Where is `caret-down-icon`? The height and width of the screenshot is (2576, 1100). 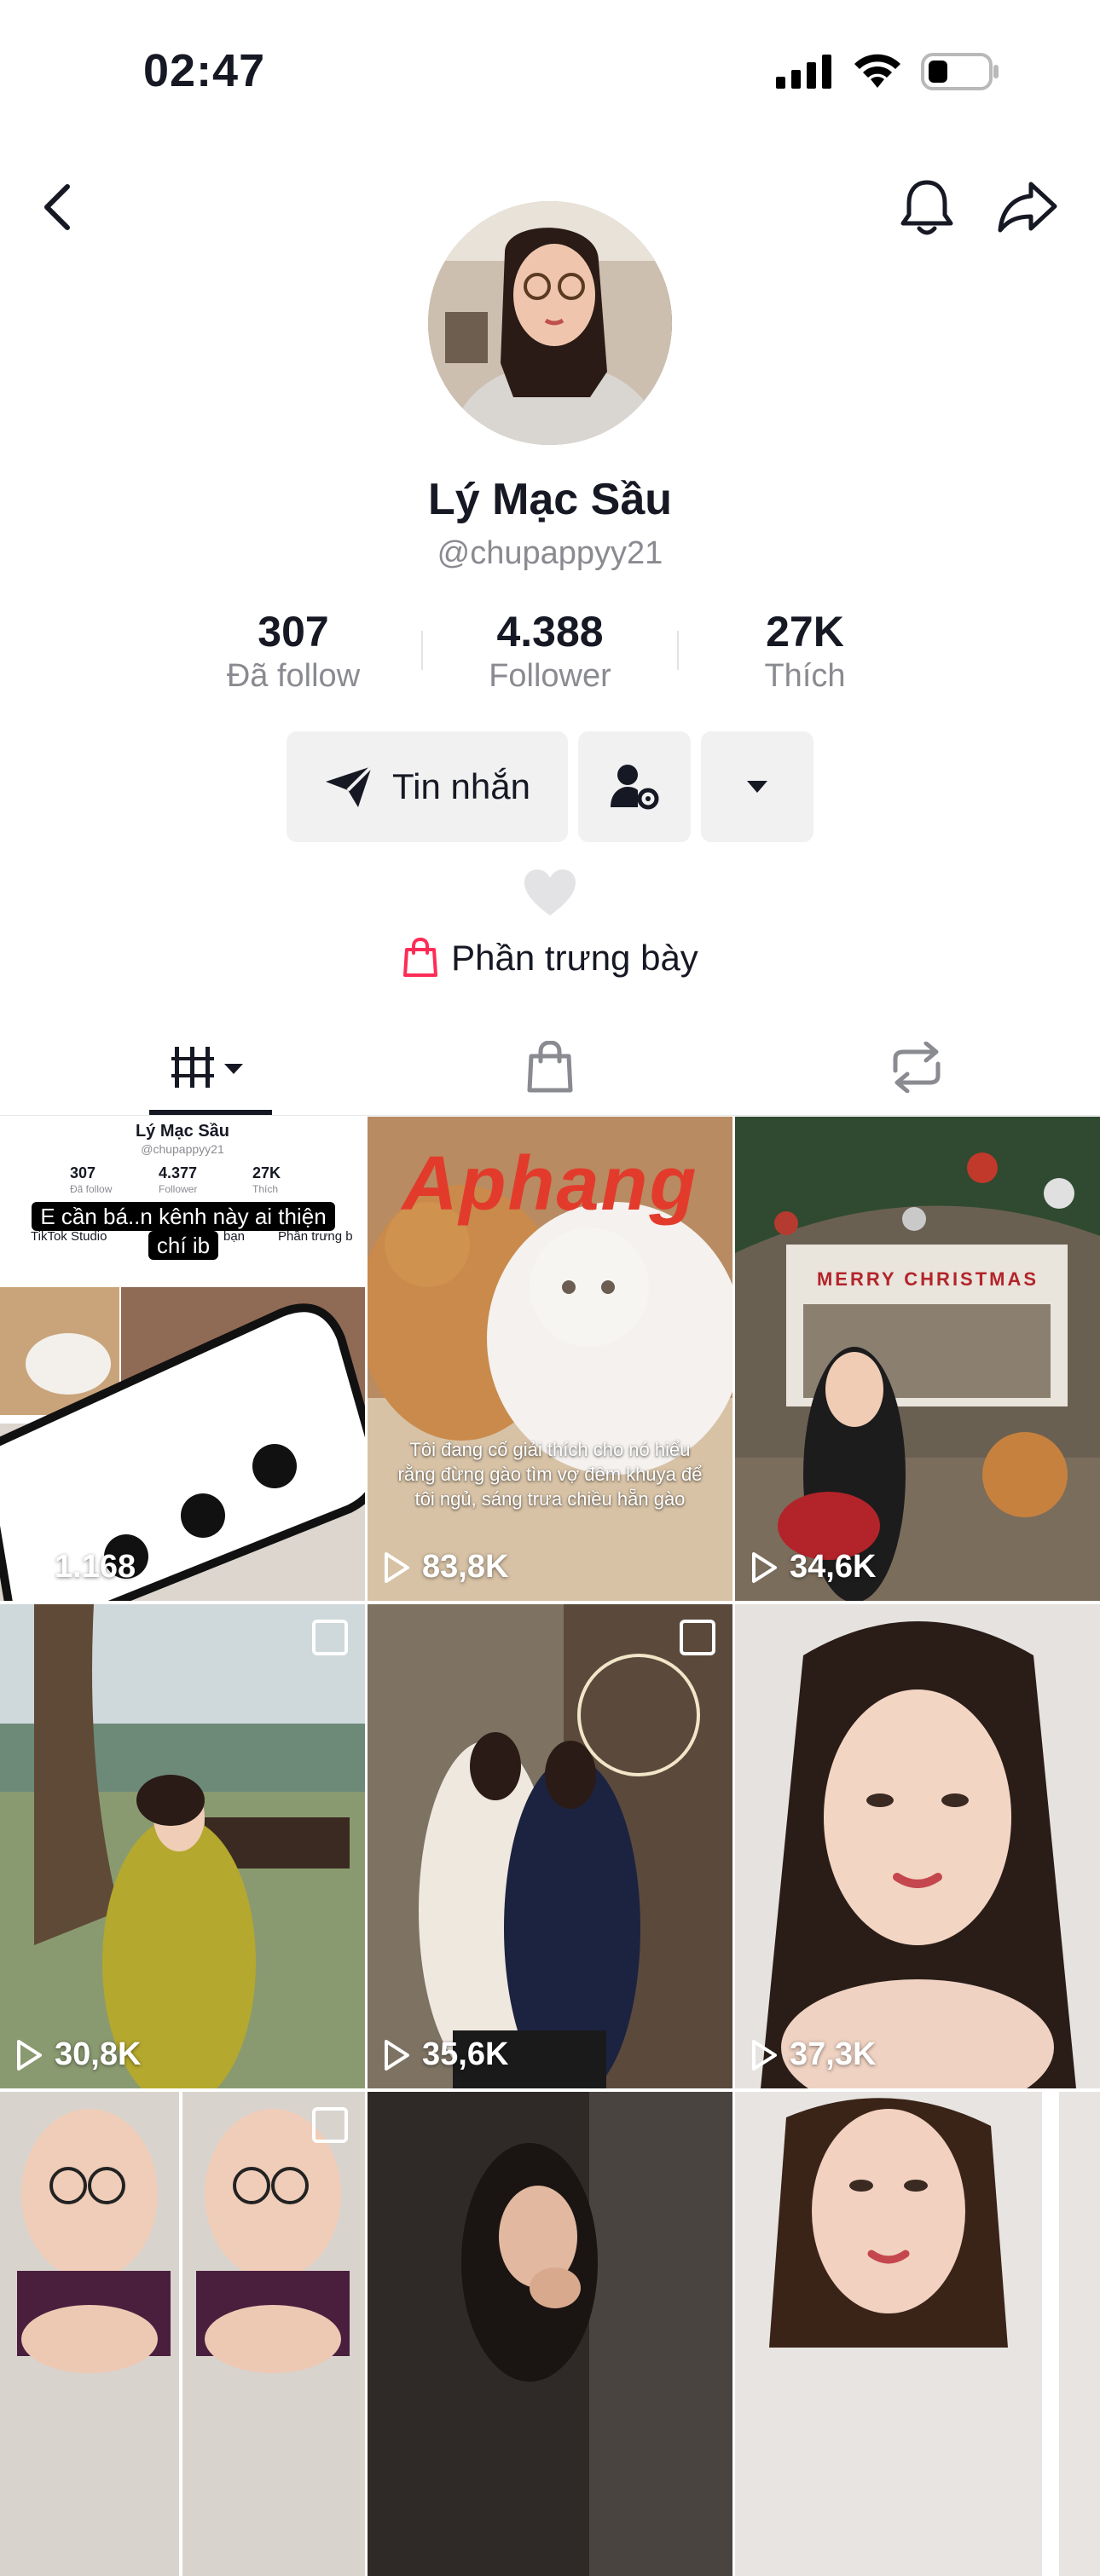 caret-down-icon is located at coordinates (757, 787).